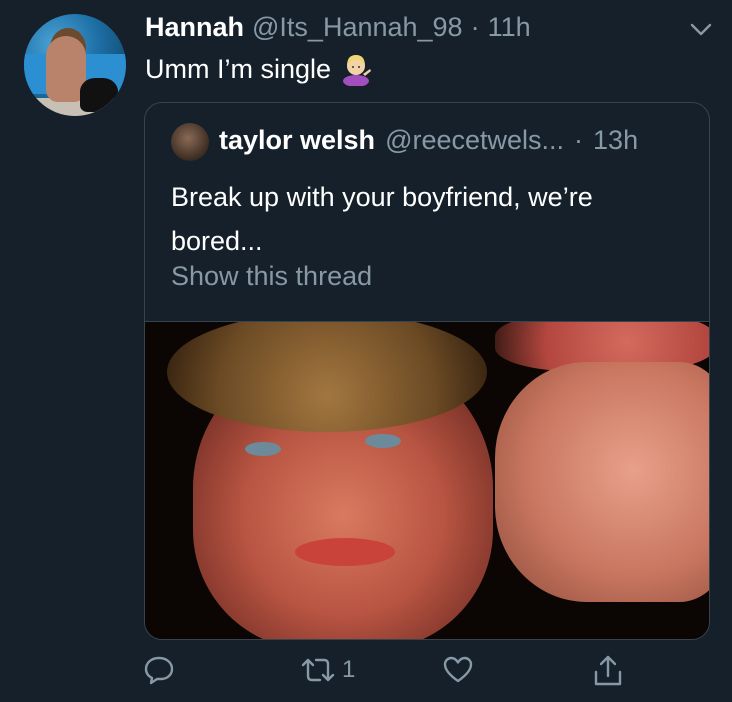  I want to click on tweet-time: 11h, so click(509, 27).